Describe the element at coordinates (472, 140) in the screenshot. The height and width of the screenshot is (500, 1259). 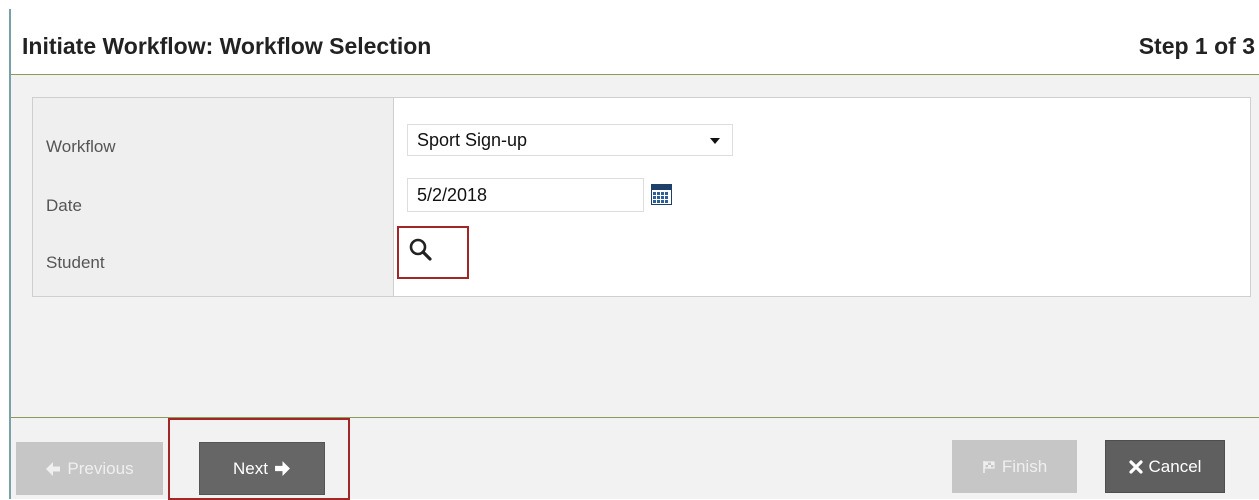
I see `workflow-select-value: Sport Sign-up` at that location.